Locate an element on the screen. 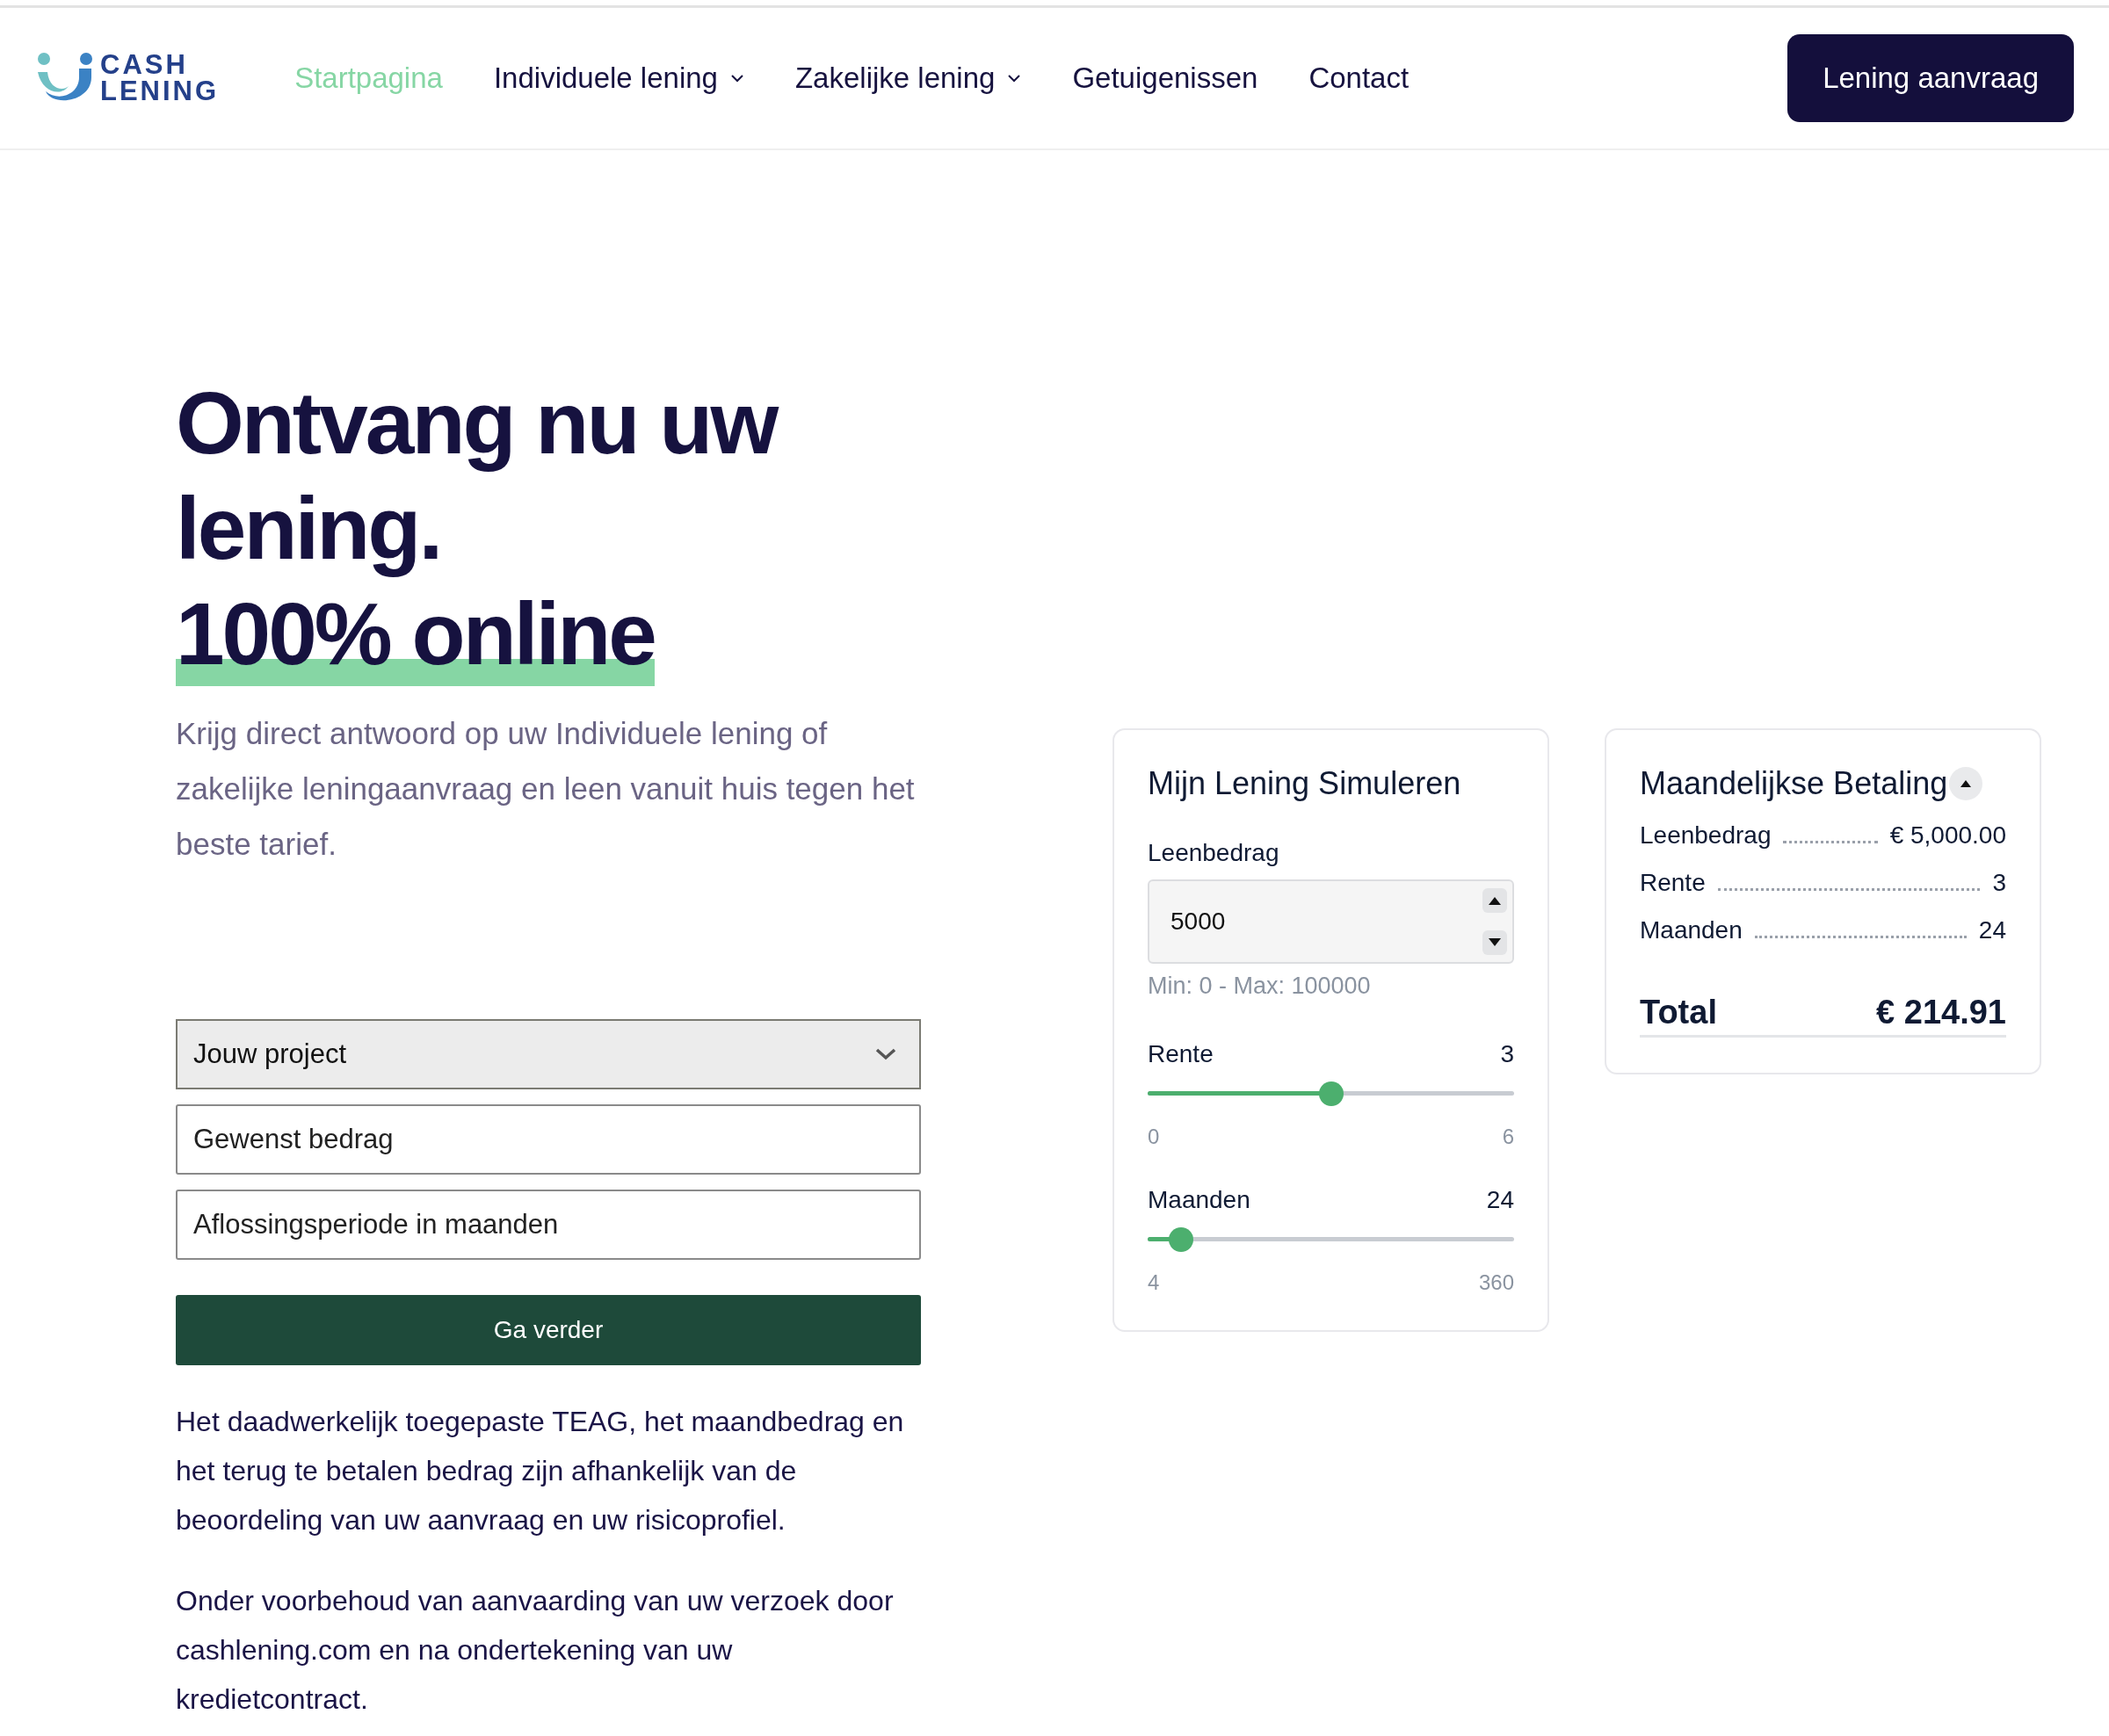 This screenshot has height=1736, width=2109. hero-intro: Krijg direct antwoord op uw Individuele lening of zakelijke leningaanvraag en leen vanuit huis tegen het beste tarief. is located at coordinates (546, 789).